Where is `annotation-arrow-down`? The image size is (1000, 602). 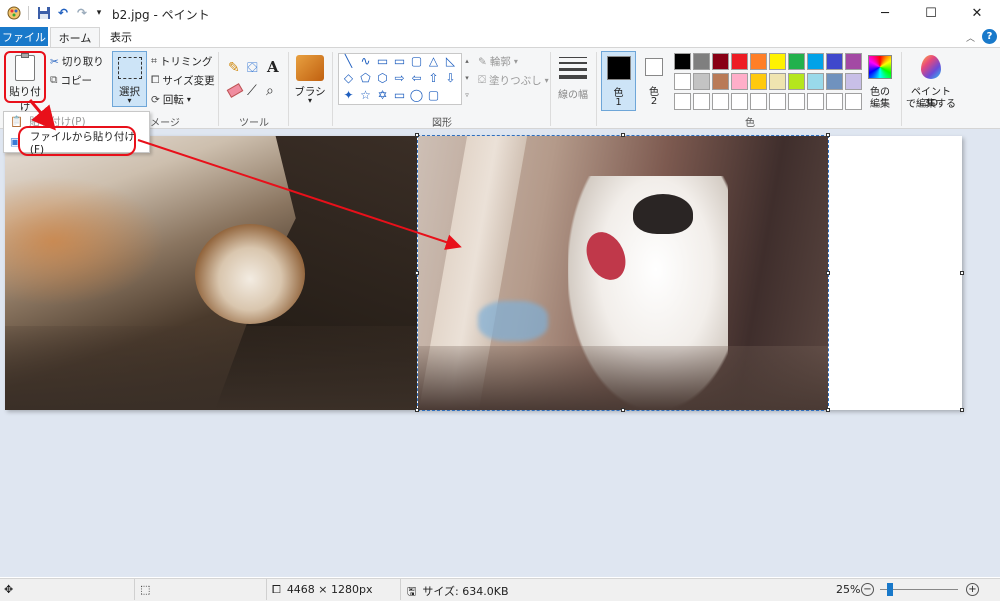 annotation-arrow-down is located at coordinates (42, 115).